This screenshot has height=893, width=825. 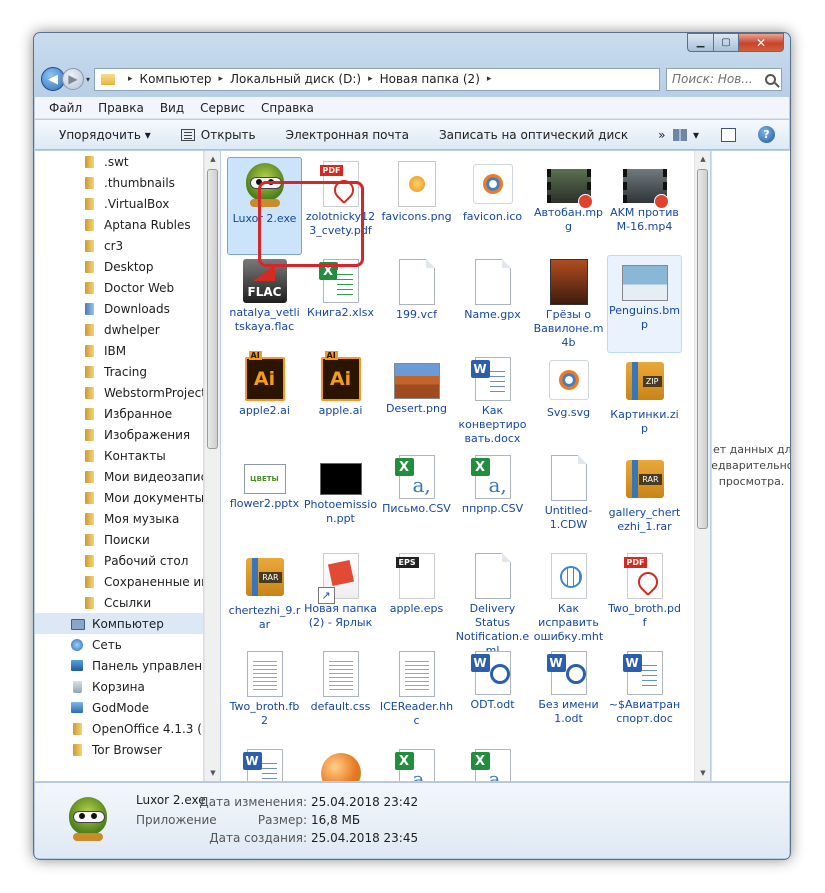 I want to click on close-button: ✕, so click(x=761, y=42).